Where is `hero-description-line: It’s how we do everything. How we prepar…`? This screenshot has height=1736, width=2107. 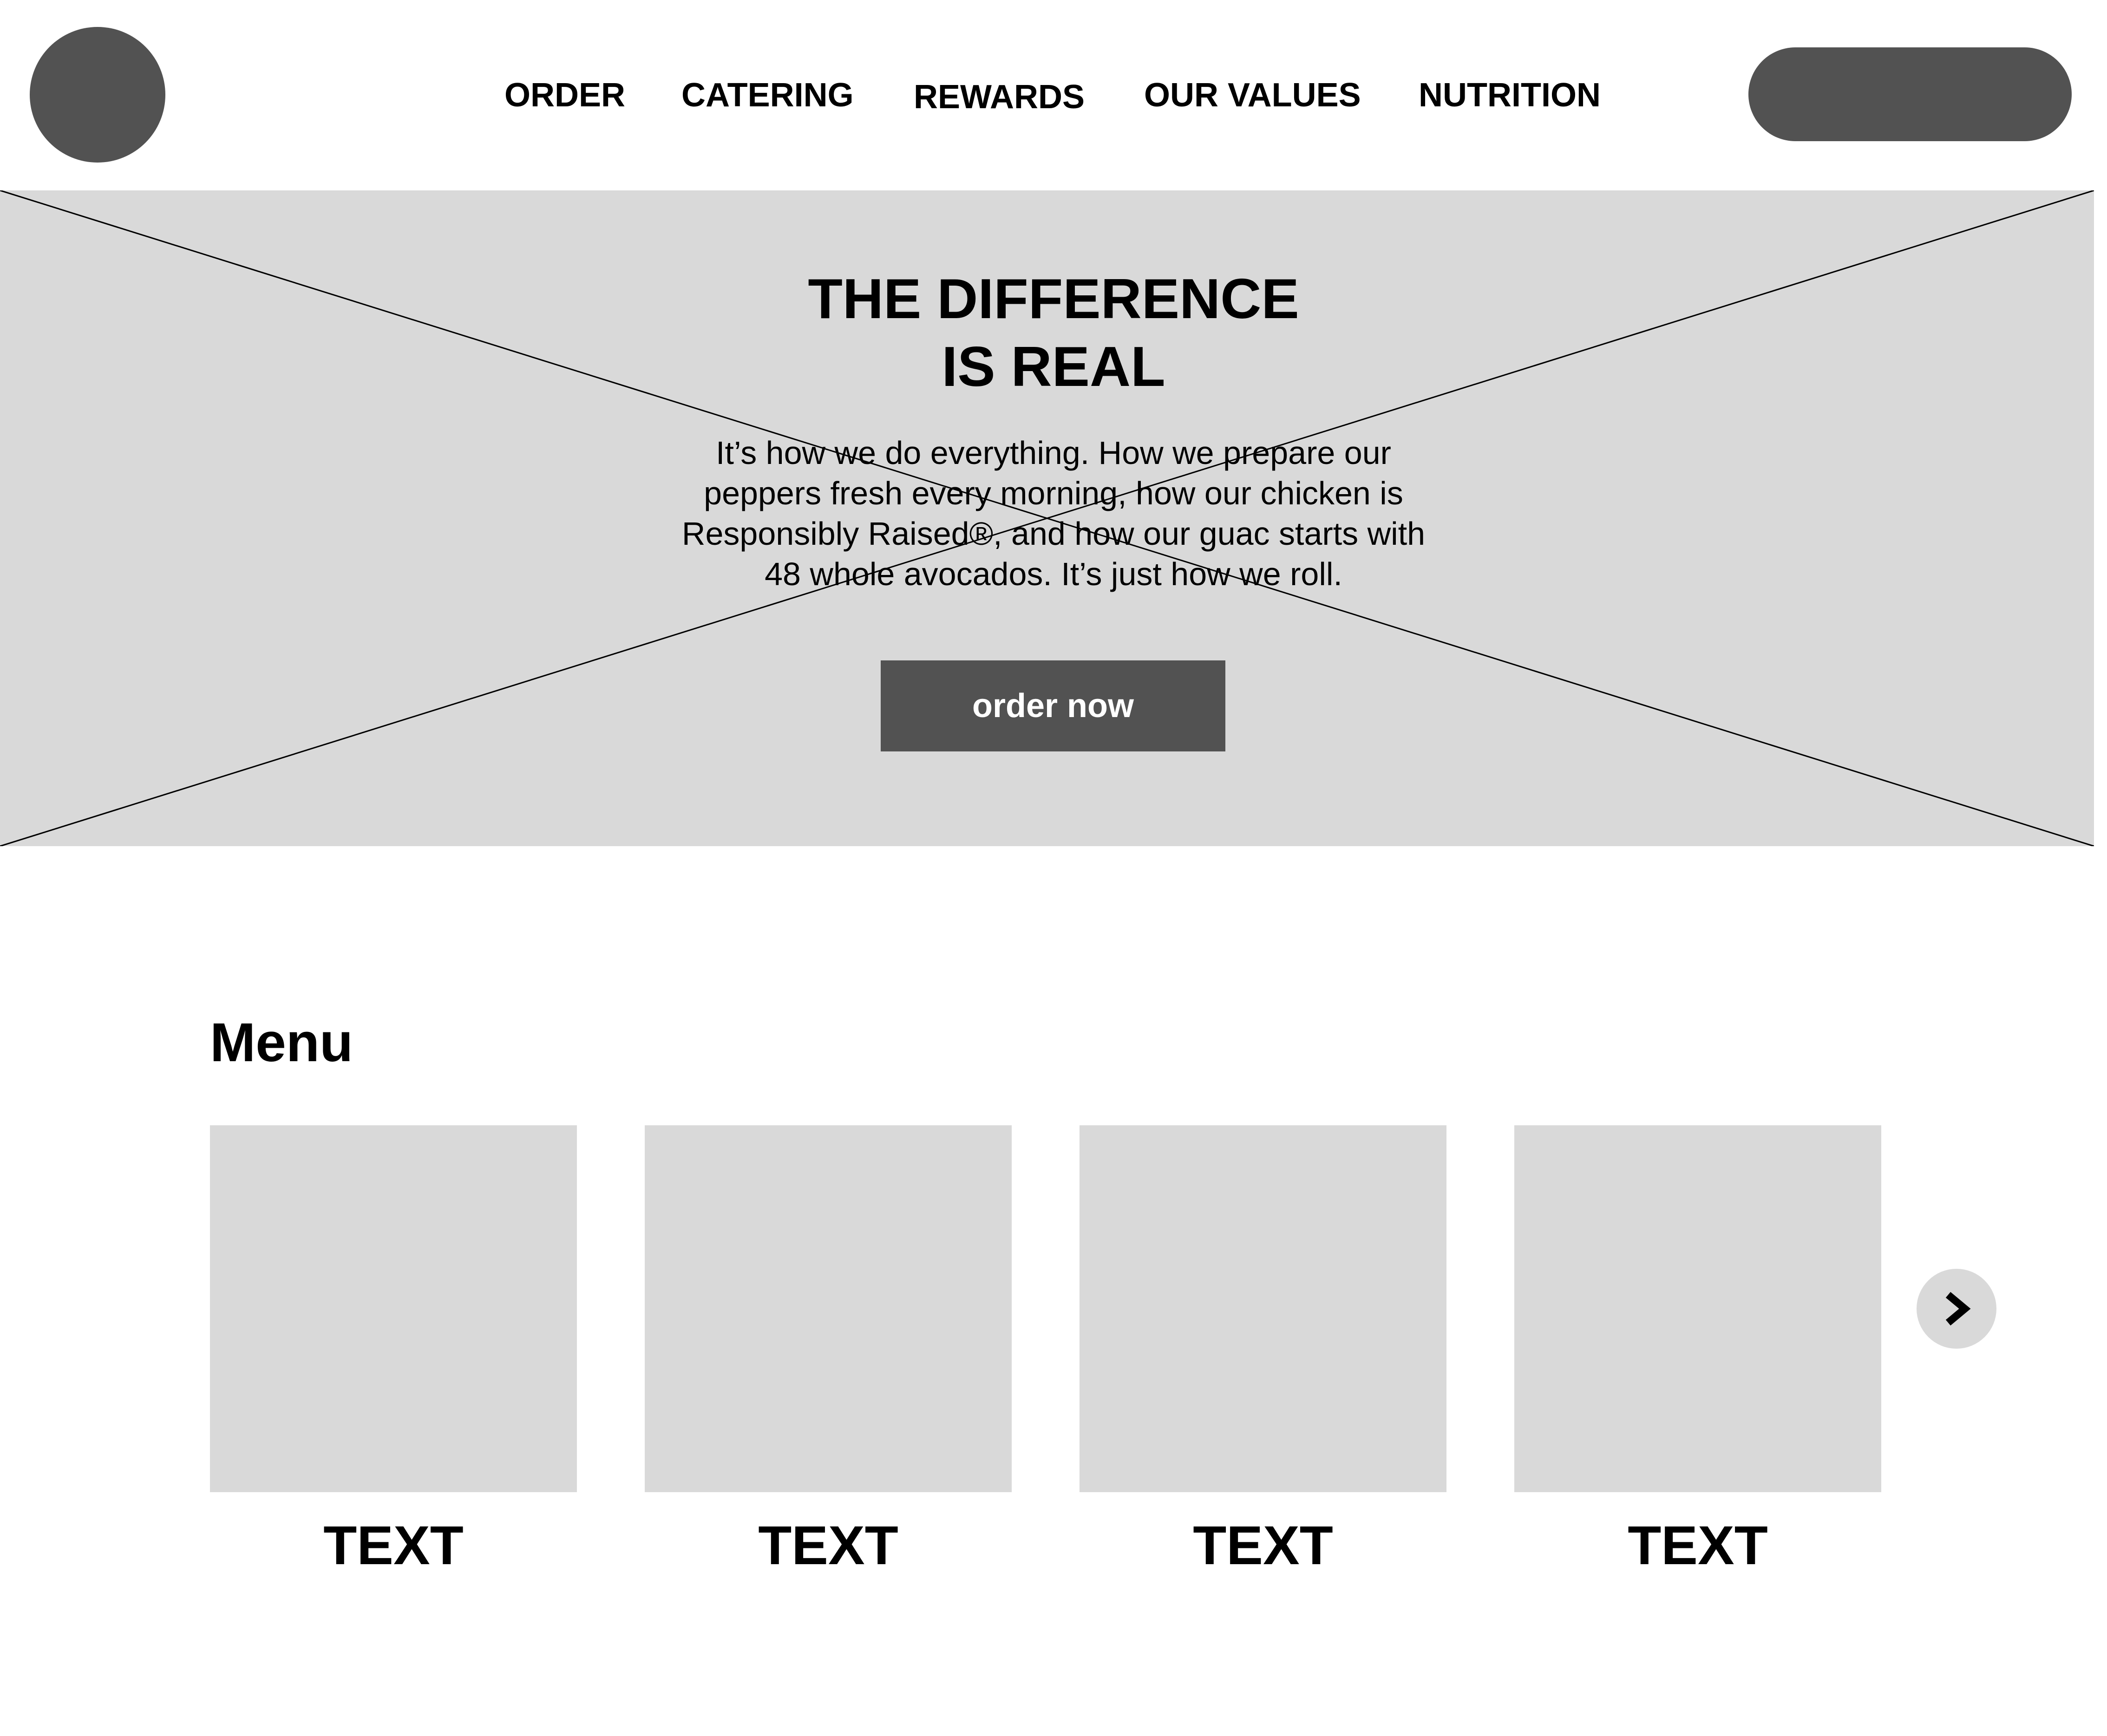
hero-description-line: It’s how we do everything. How we prepar… is located at coordinates (1053, 453).